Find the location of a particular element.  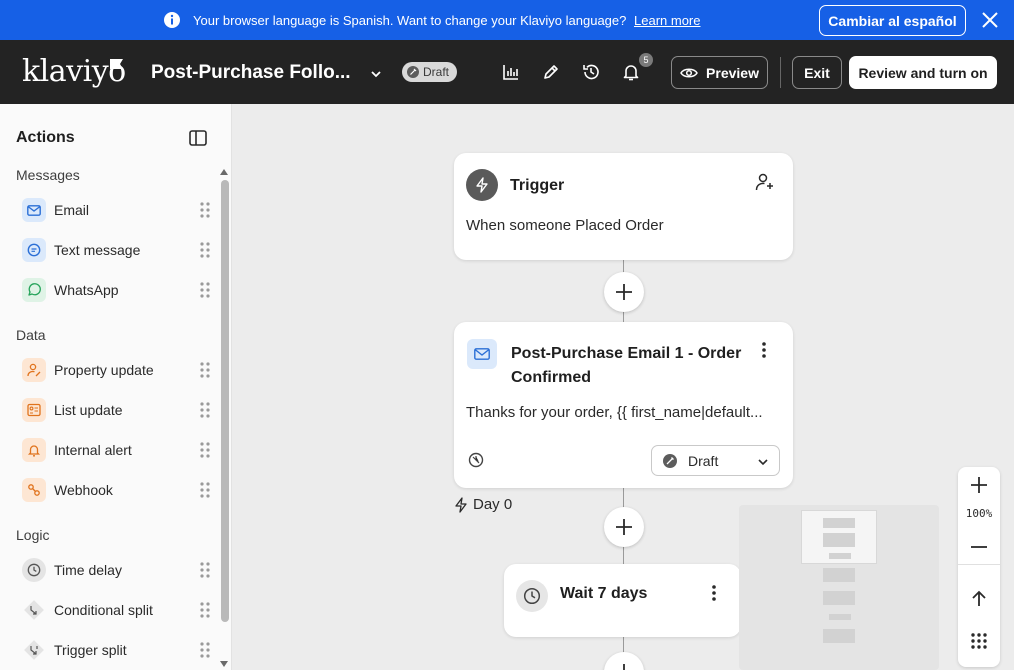

sidebar-item-property-update: Property update is located at coordinates (118, 370).